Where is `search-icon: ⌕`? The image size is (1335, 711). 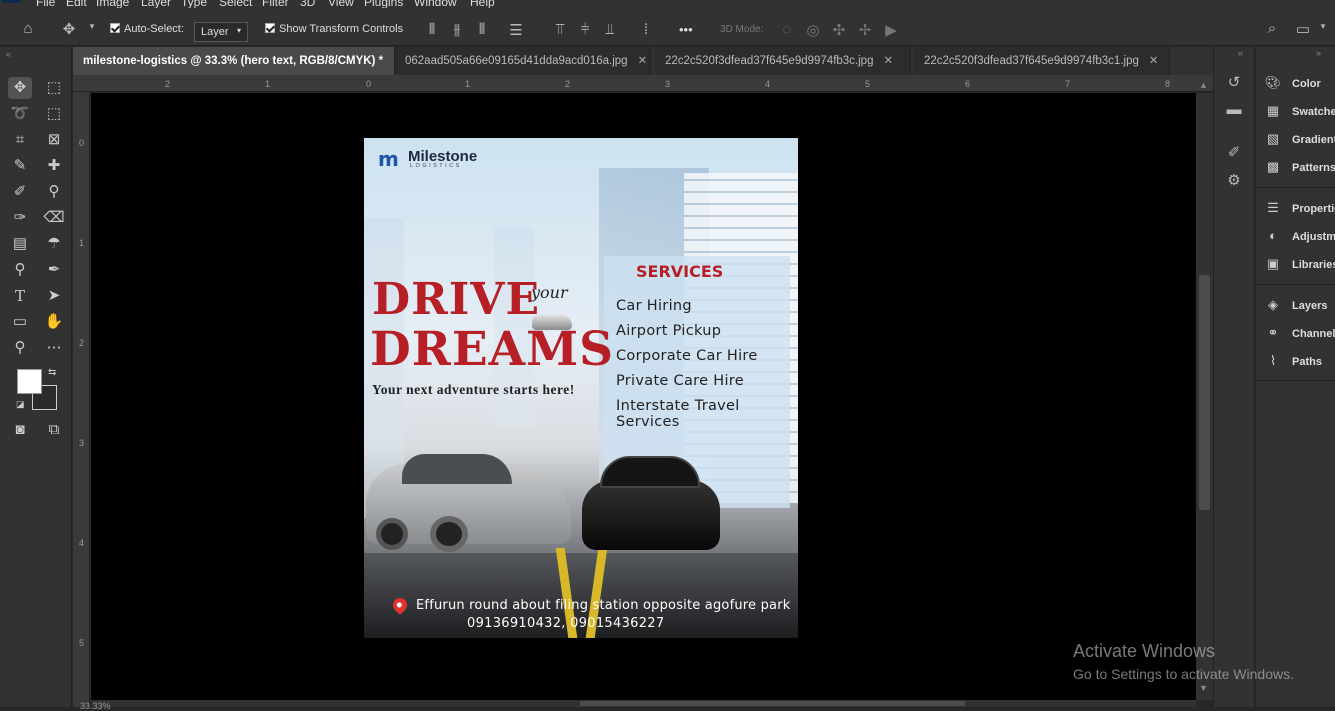
search-icon: ⌕ is located at coordinates (1272, 28).